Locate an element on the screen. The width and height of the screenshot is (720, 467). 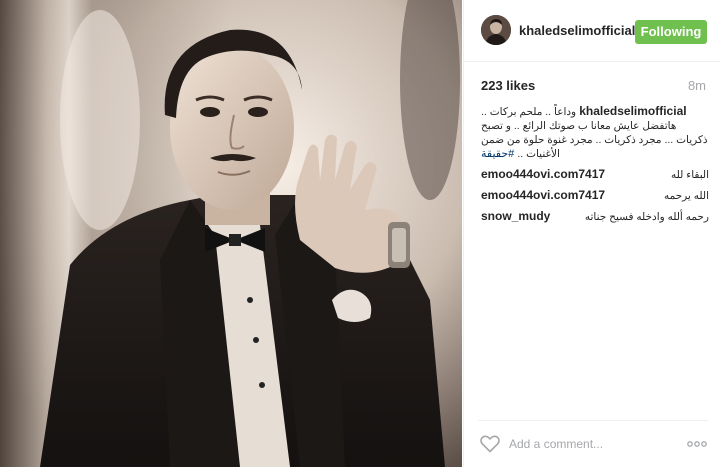
post-time: 8m is located at coordinates (697, 85).